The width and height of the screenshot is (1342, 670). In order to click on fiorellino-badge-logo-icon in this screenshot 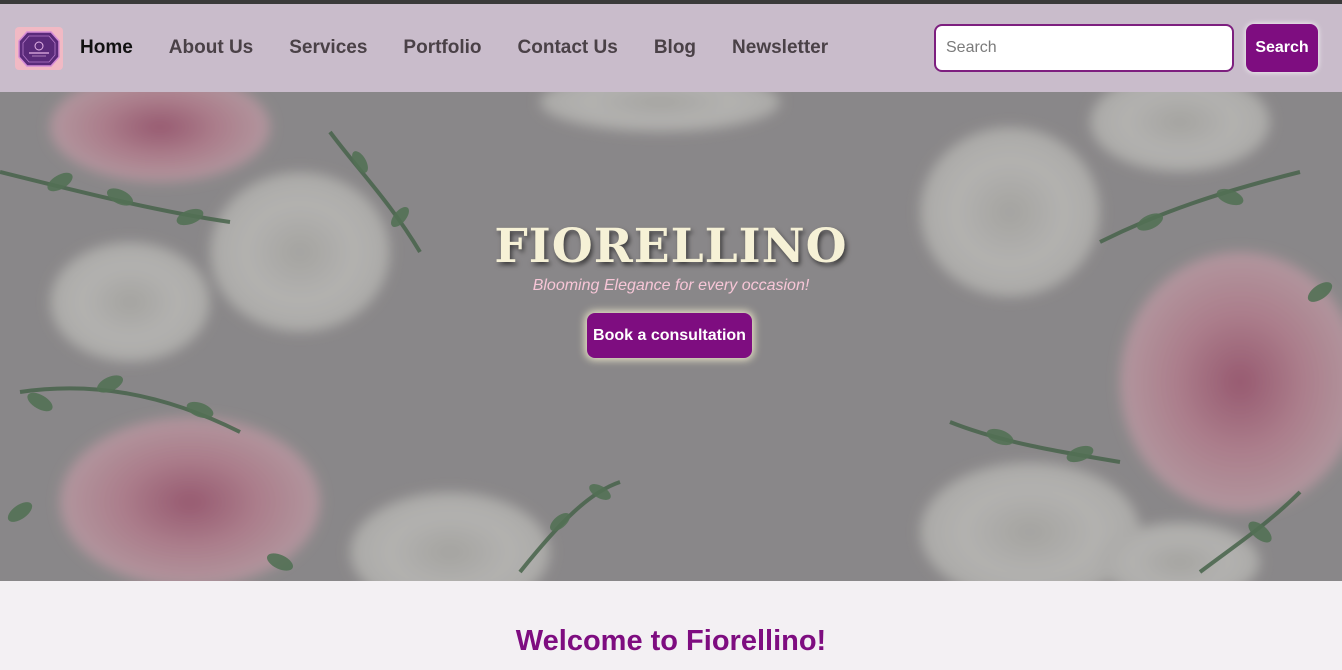, I will do `click(39, 48)`.